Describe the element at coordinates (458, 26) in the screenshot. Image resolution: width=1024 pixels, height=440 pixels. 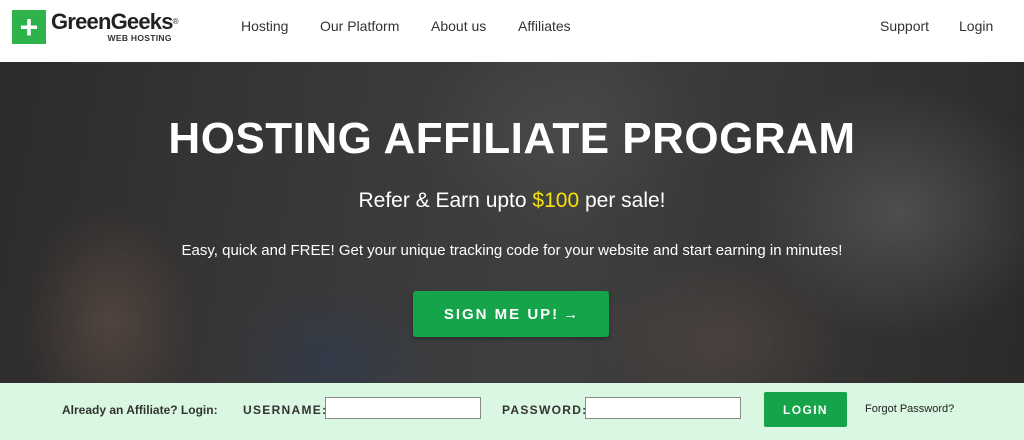
I see `nav-about-us: About us` at that location.